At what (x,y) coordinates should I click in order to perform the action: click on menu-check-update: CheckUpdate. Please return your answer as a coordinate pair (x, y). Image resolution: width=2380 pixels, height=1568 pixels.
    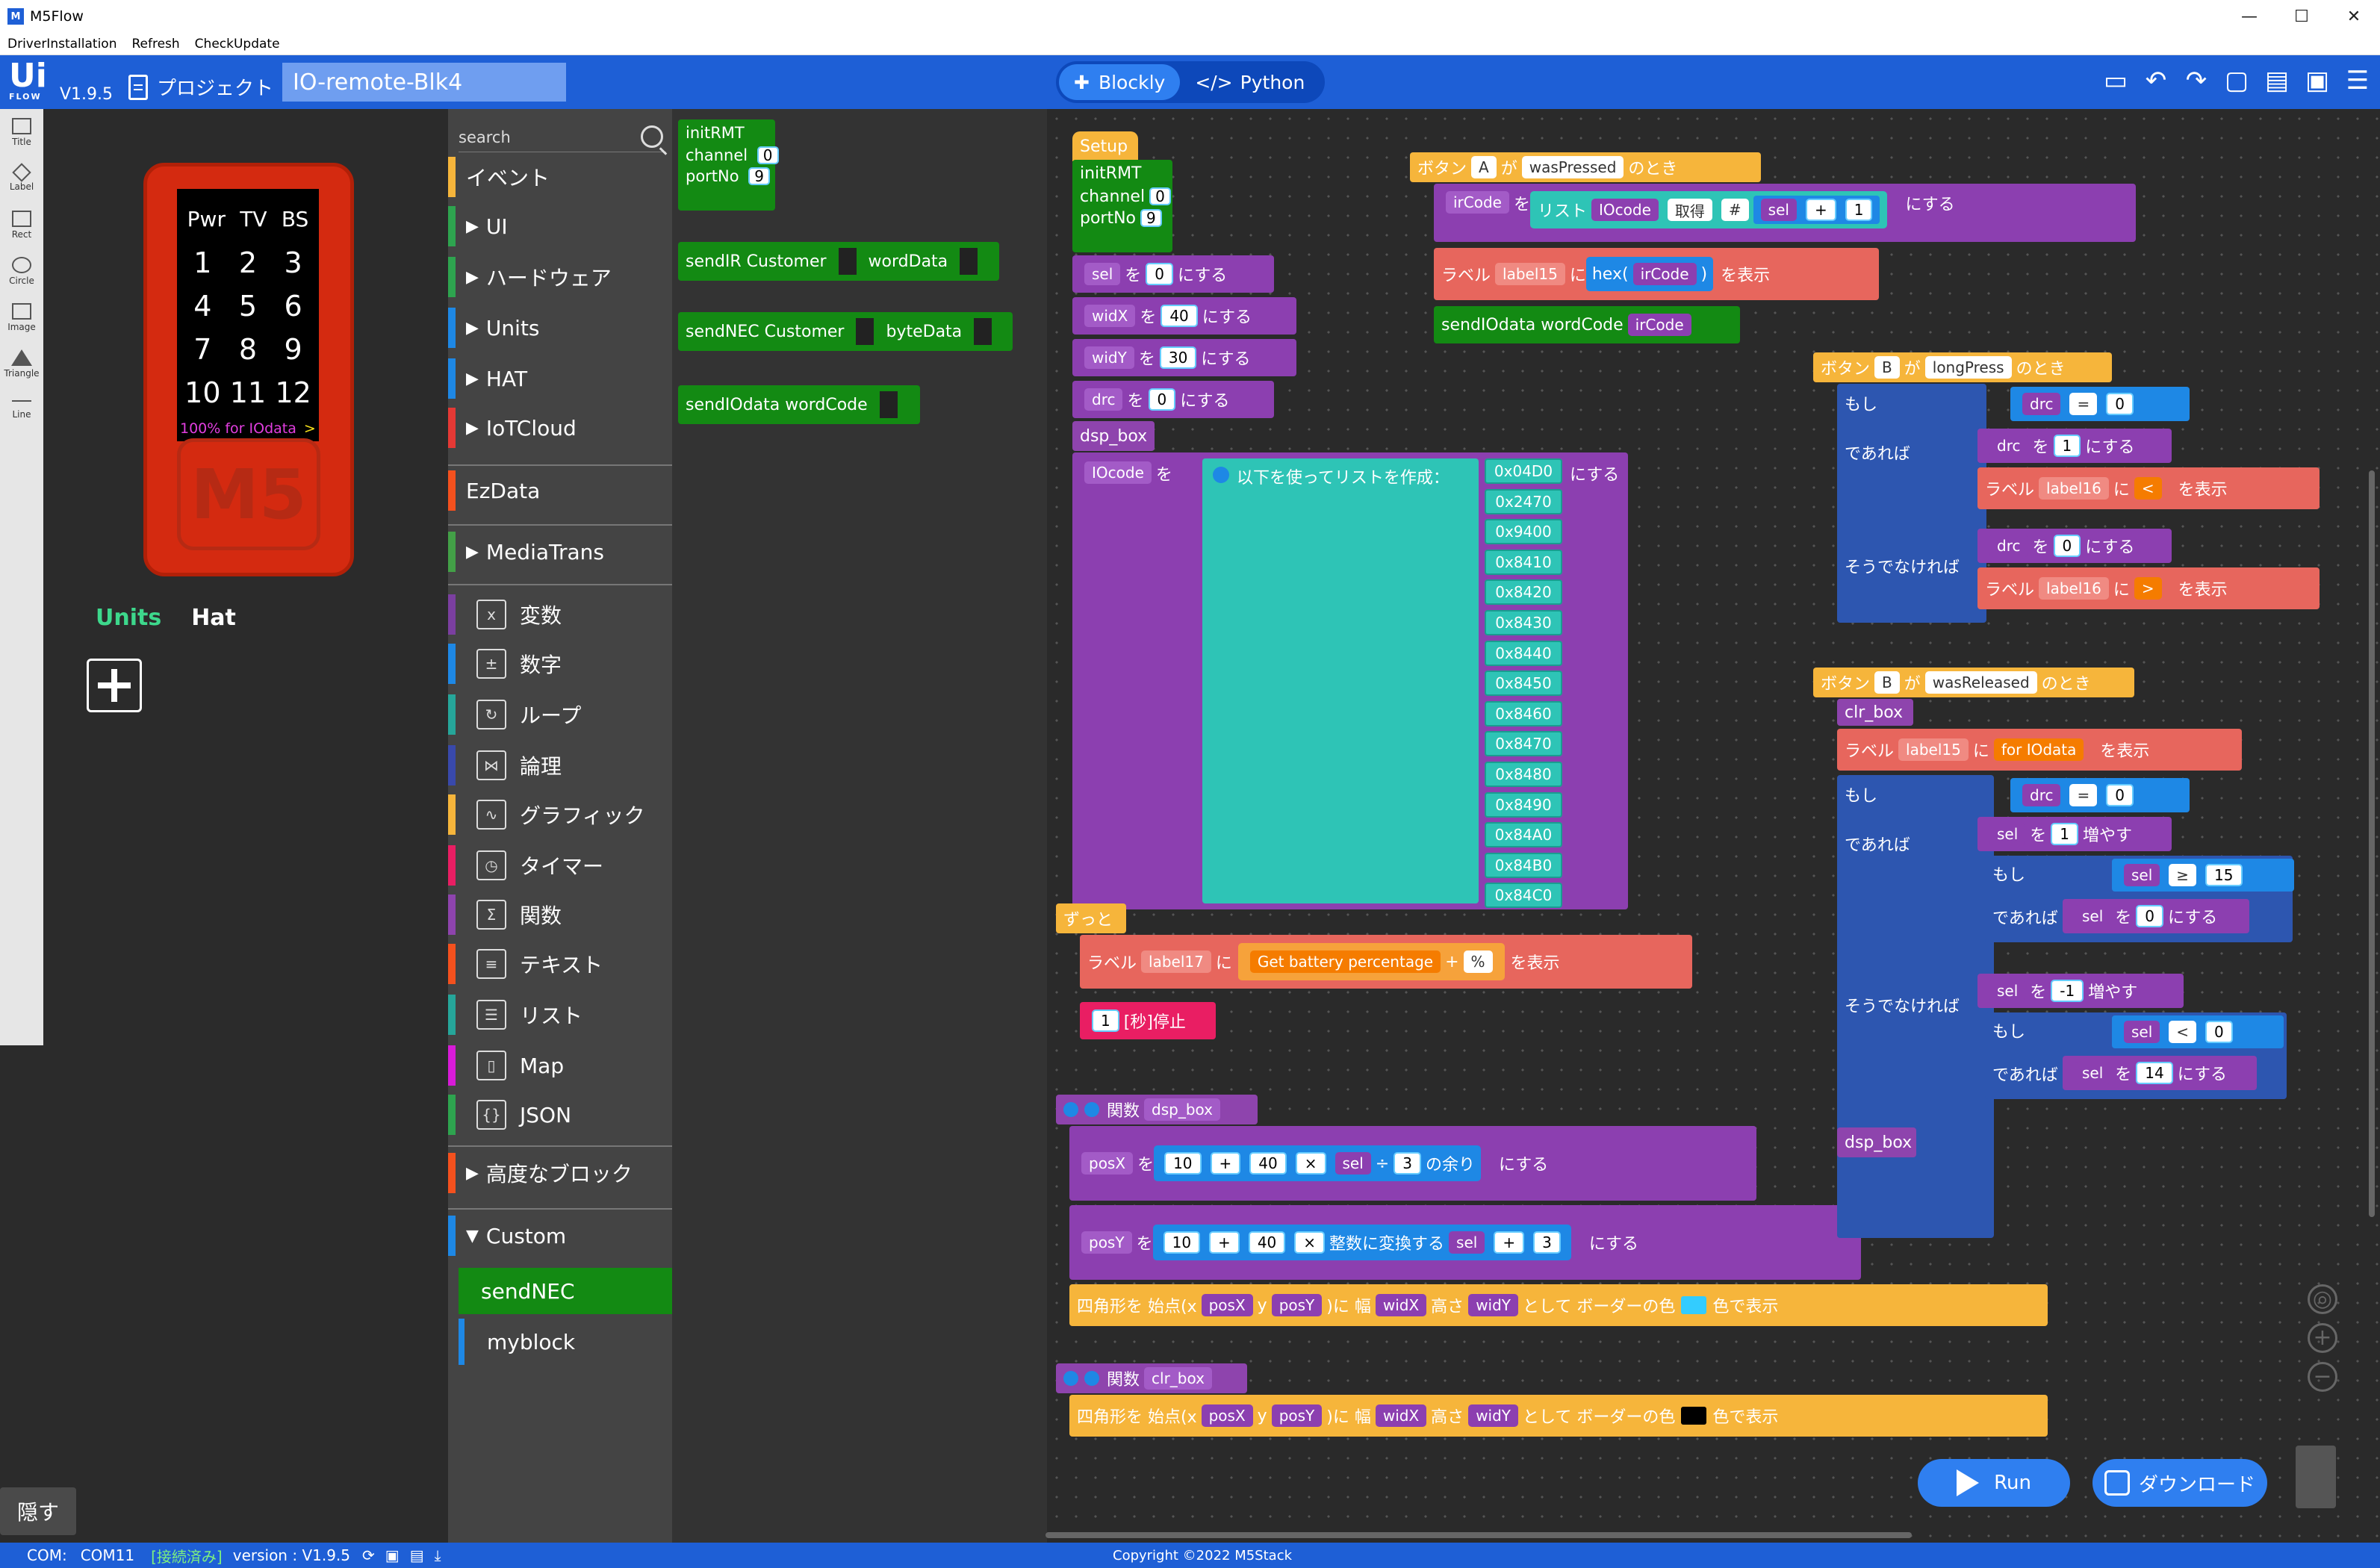
    Looking at the image, I should click on (237, 44).